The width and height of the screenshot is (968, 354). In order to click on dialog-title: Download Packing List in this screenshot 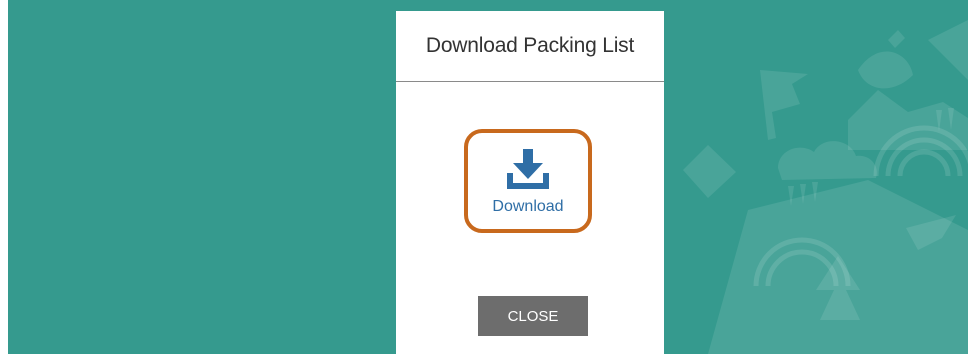, I will do `click(530, 45)`.